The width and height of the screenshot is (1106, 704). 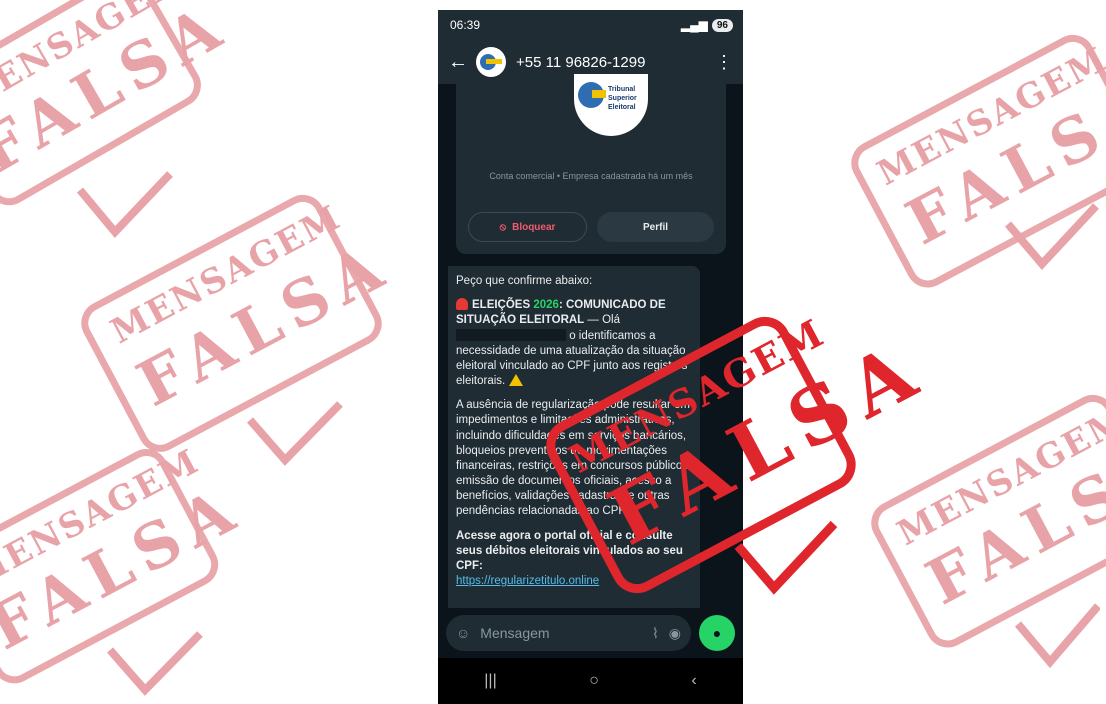 I want to click on battery-level: 96, so click(x=722, y=25).